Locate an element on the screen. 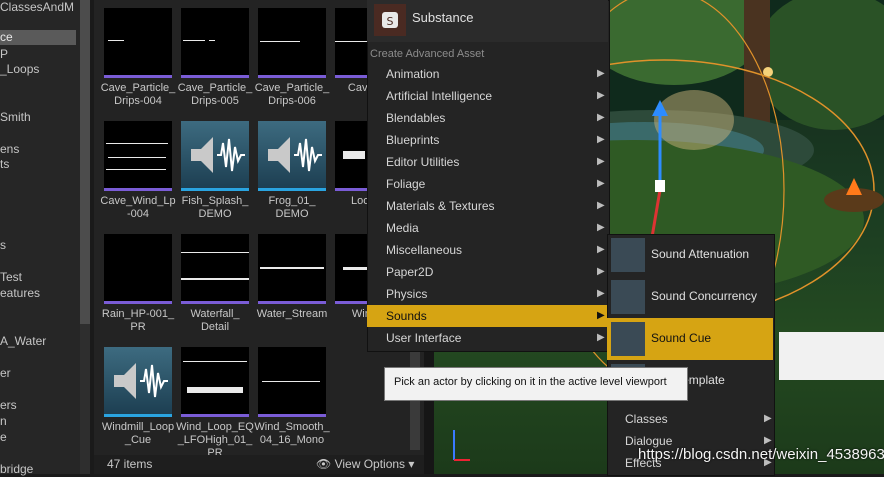 The height and width of the screenshot is (477, 884). menu-item-miscellaneous: Miscellaneous ▶ is located at coordinates (487, 250).